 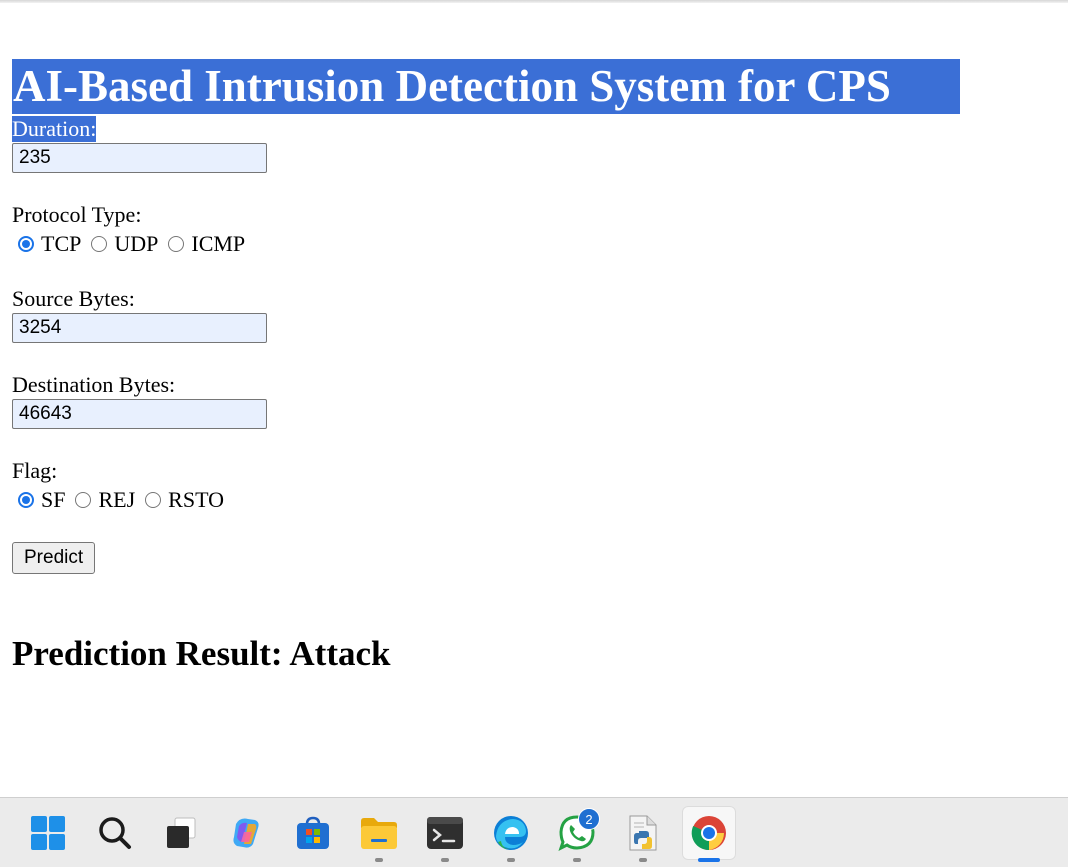 I want to click on radio-rsto, so click(x=153, y=500).